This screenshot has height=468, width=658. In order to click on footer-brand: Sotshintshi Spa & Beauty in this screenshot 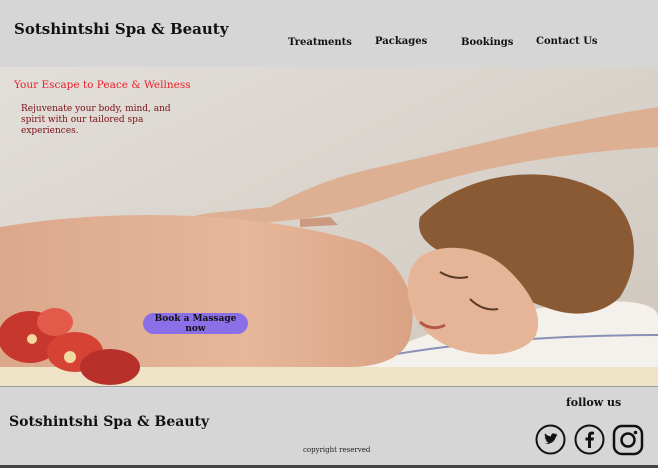, I will do `click(109, 422)`.